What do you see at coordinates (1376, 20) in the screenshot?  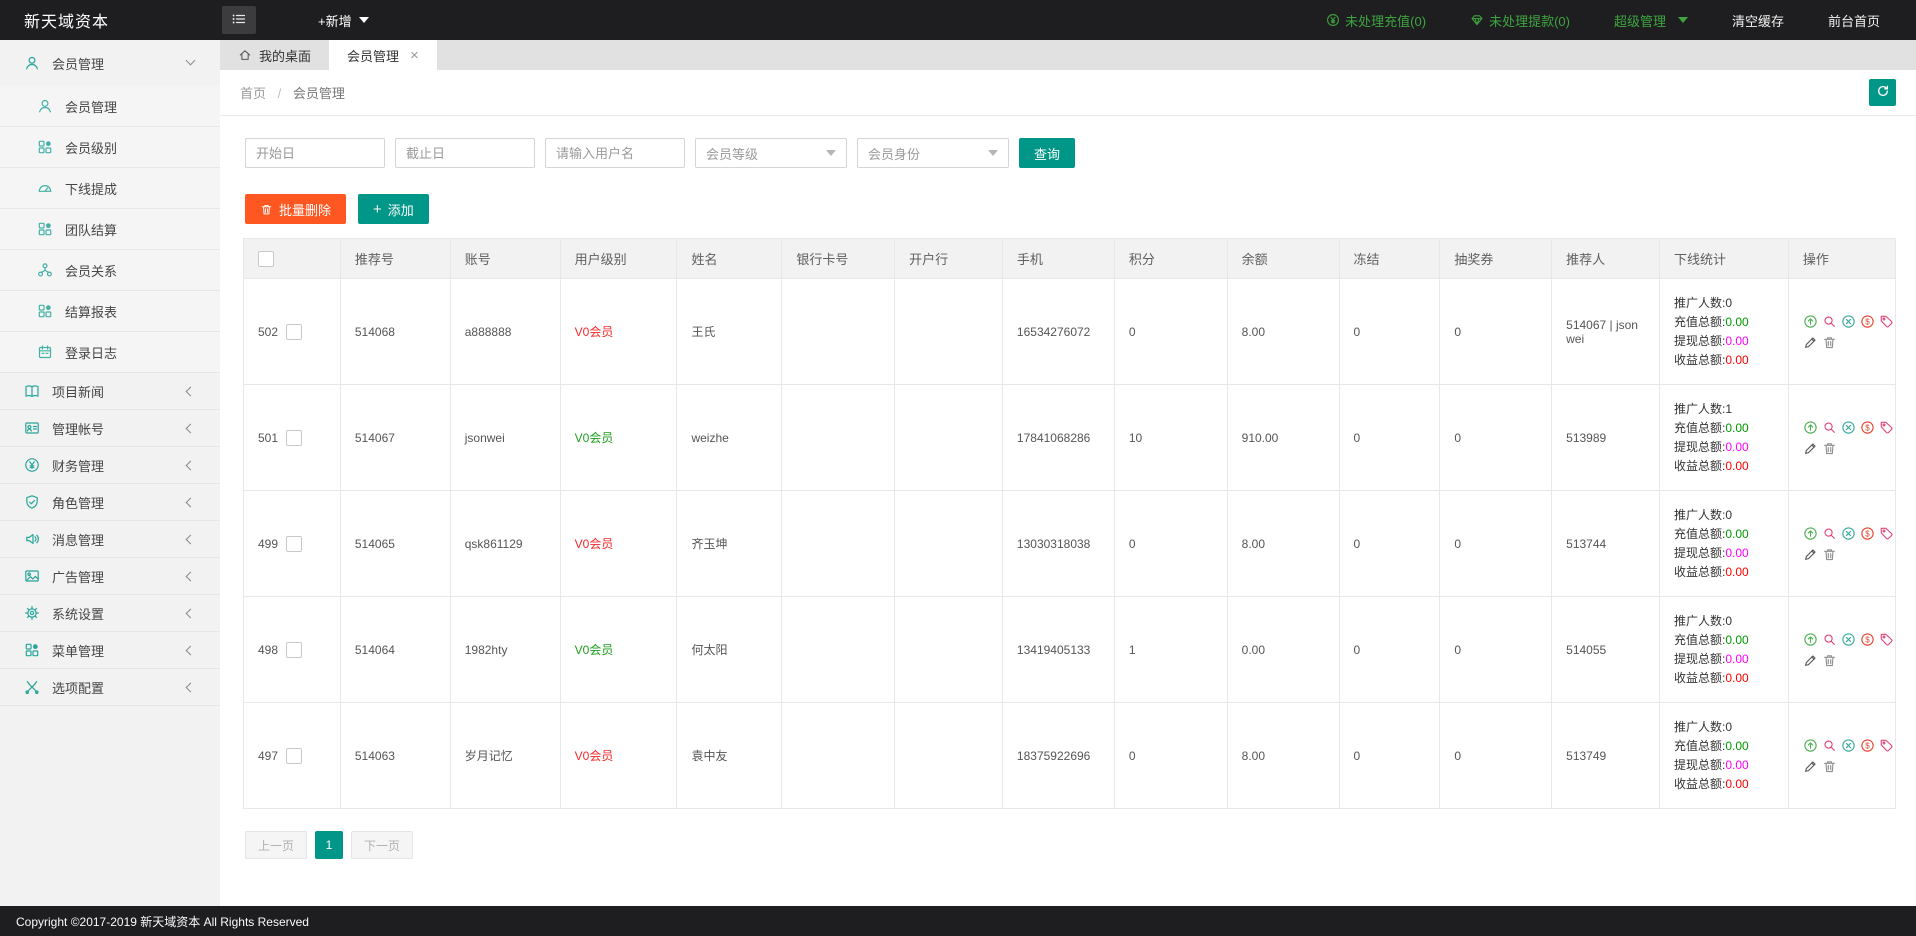 I see `pending-recharge-link: 未处理充值(0)` at bounding box center [1376, 20].